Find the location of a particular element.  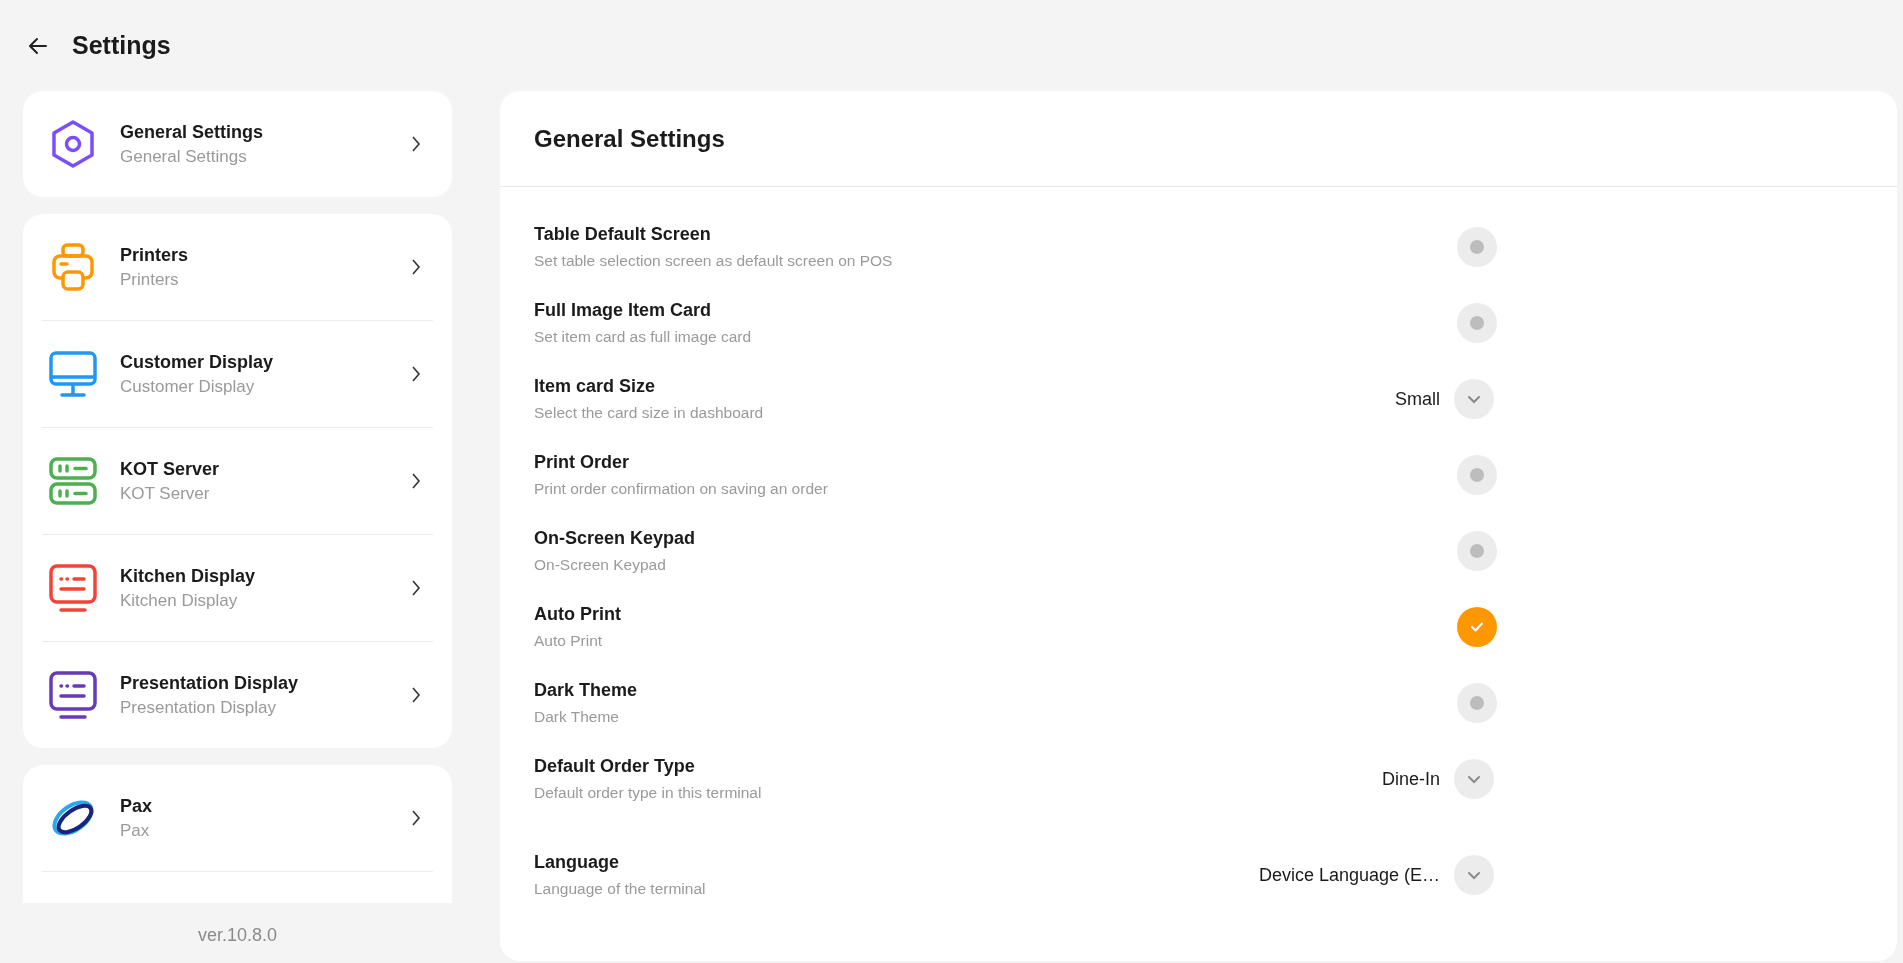

menu-item: Printers Printers is located at coordinates (237, 267).